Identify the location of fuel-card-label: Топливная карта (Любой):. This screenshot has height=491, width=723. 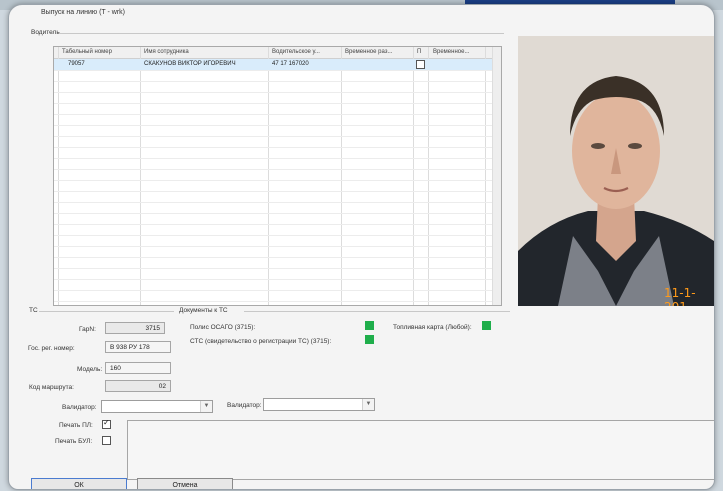
(432, 327).